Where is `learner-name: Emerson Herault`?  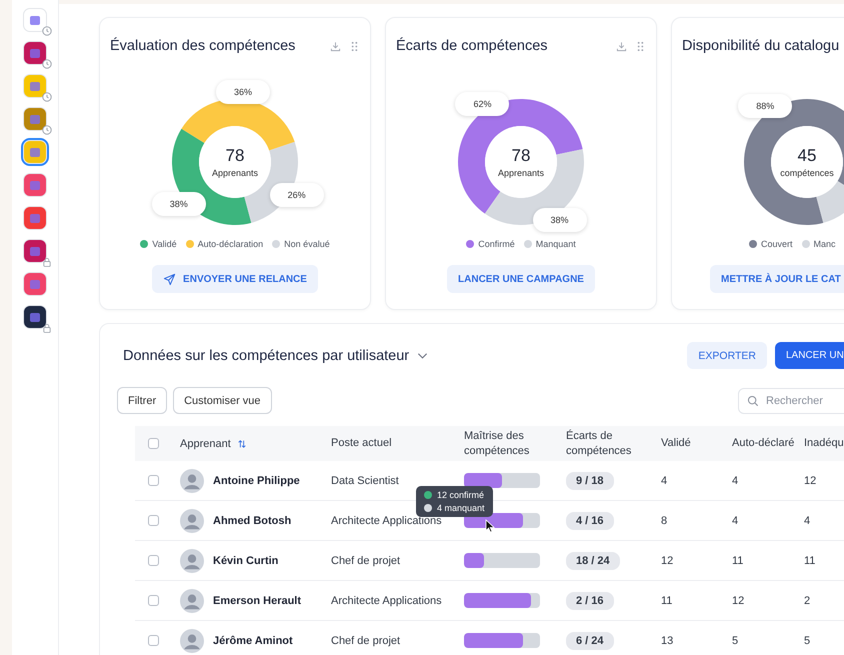 learner-name: Emerson Herault is located at coordinates (257, 600).